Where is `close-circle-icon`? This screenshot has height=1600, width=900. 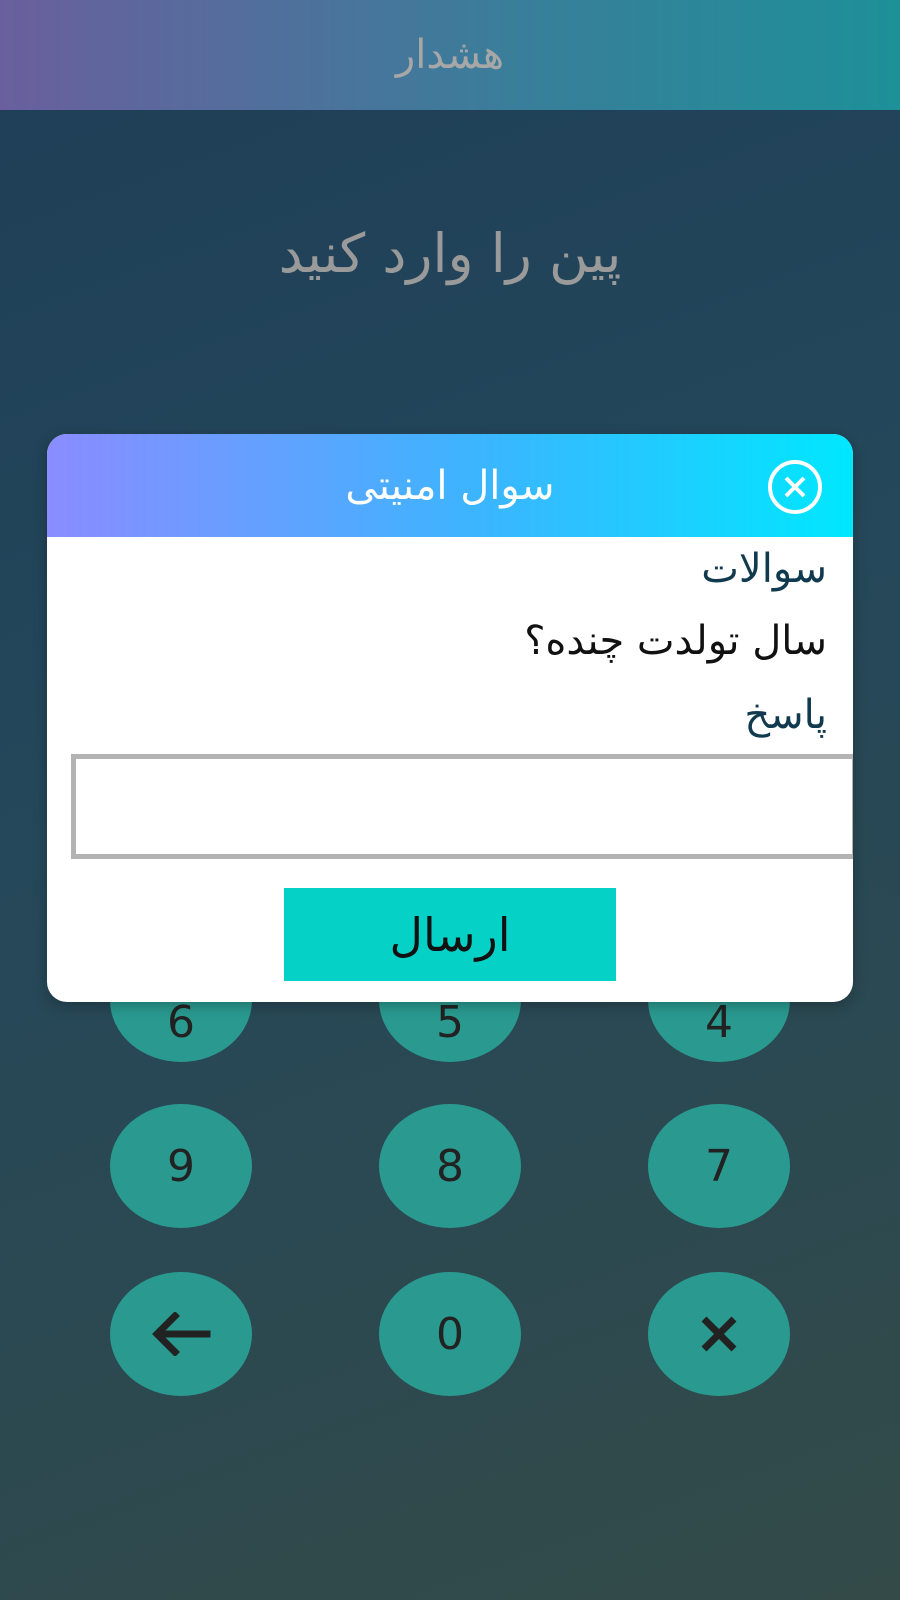 close-circle-icon is located at coordinates (795, 487).